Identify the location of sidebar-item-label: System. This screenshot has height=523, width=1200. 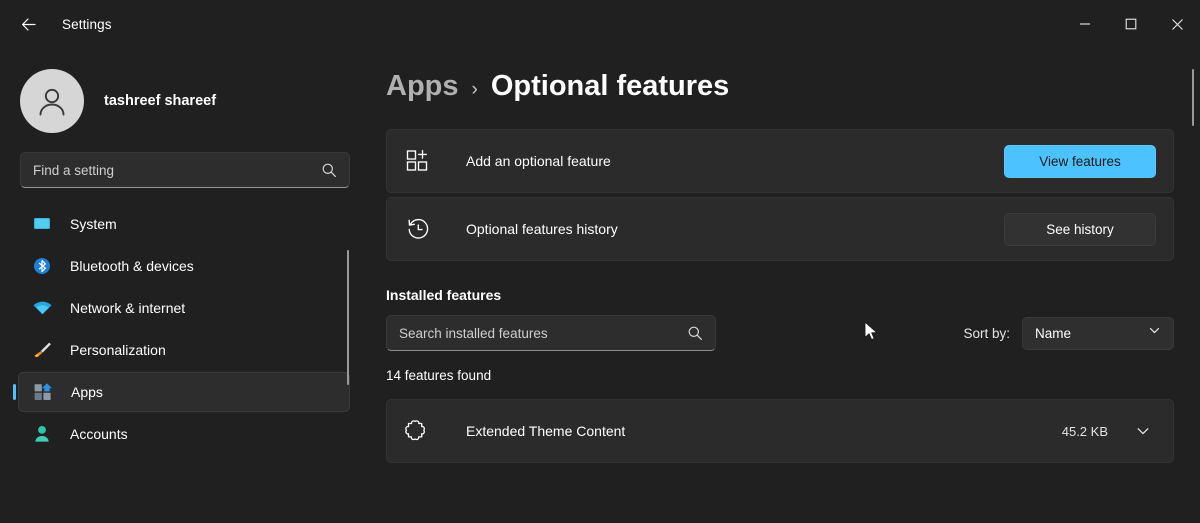
(93, 224).